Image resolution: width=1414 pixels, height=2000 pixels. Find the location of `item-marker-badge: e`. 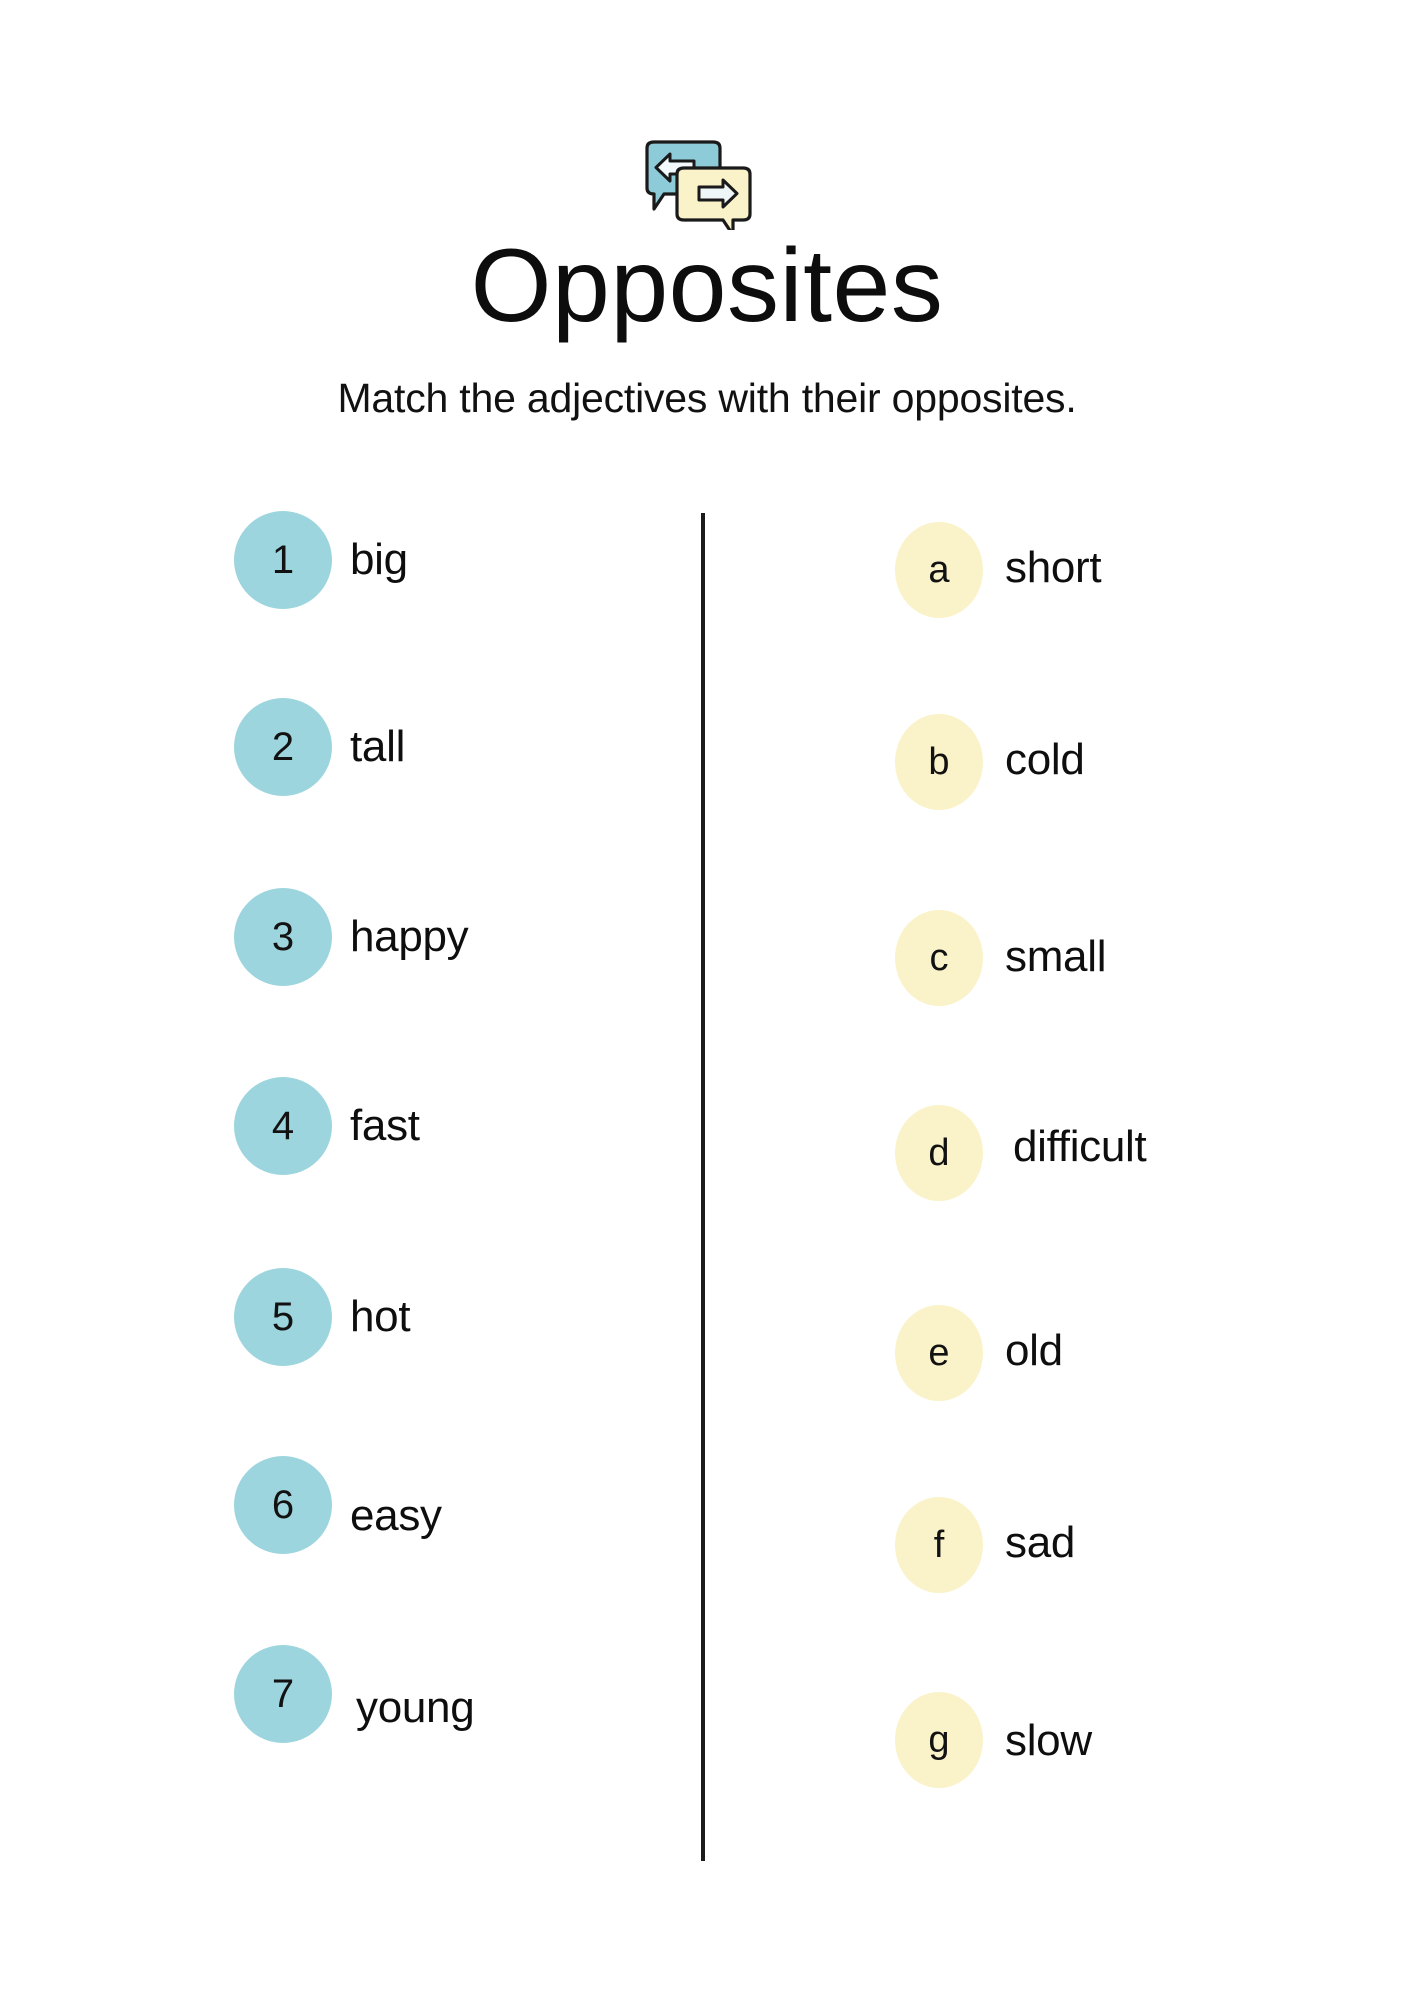

item-marker-badge: e is located at coordinates (939, 1353).